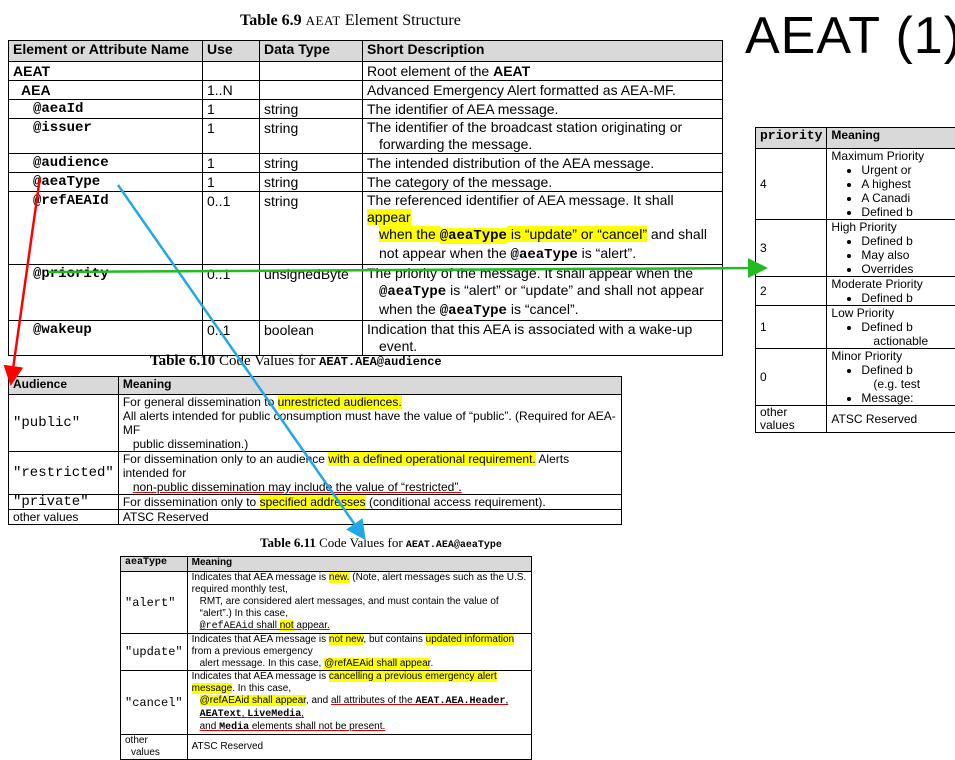 The image size is (955, 760). What do you see at coordinates (154, 703) in the screenshot?
I see `aeatype-code: "cancel"` at bounding box center [154, 703].